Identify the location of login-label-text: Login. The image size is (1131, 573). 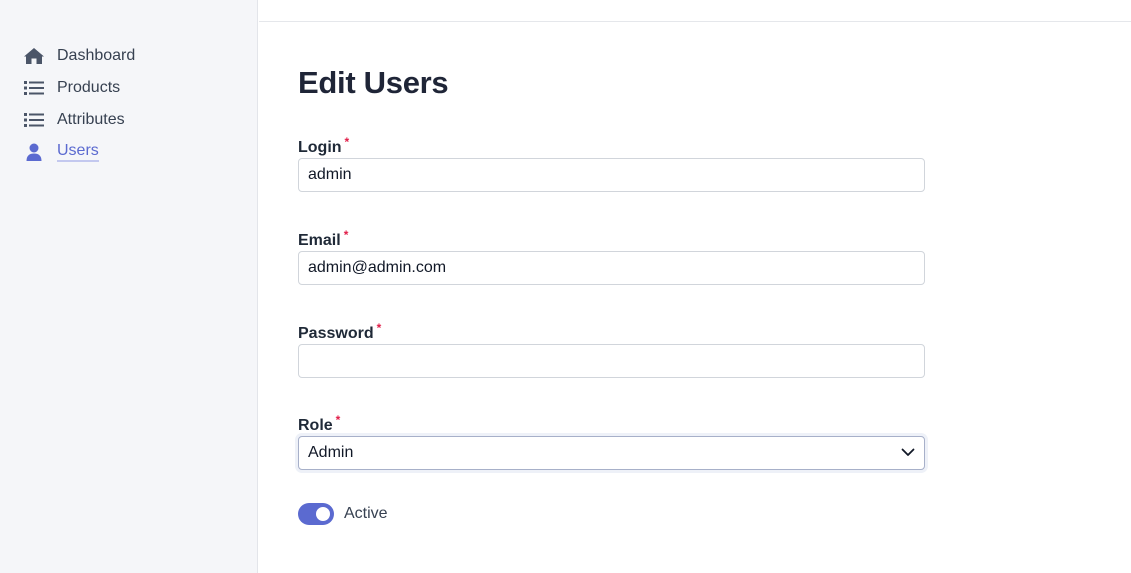
(320, 147).